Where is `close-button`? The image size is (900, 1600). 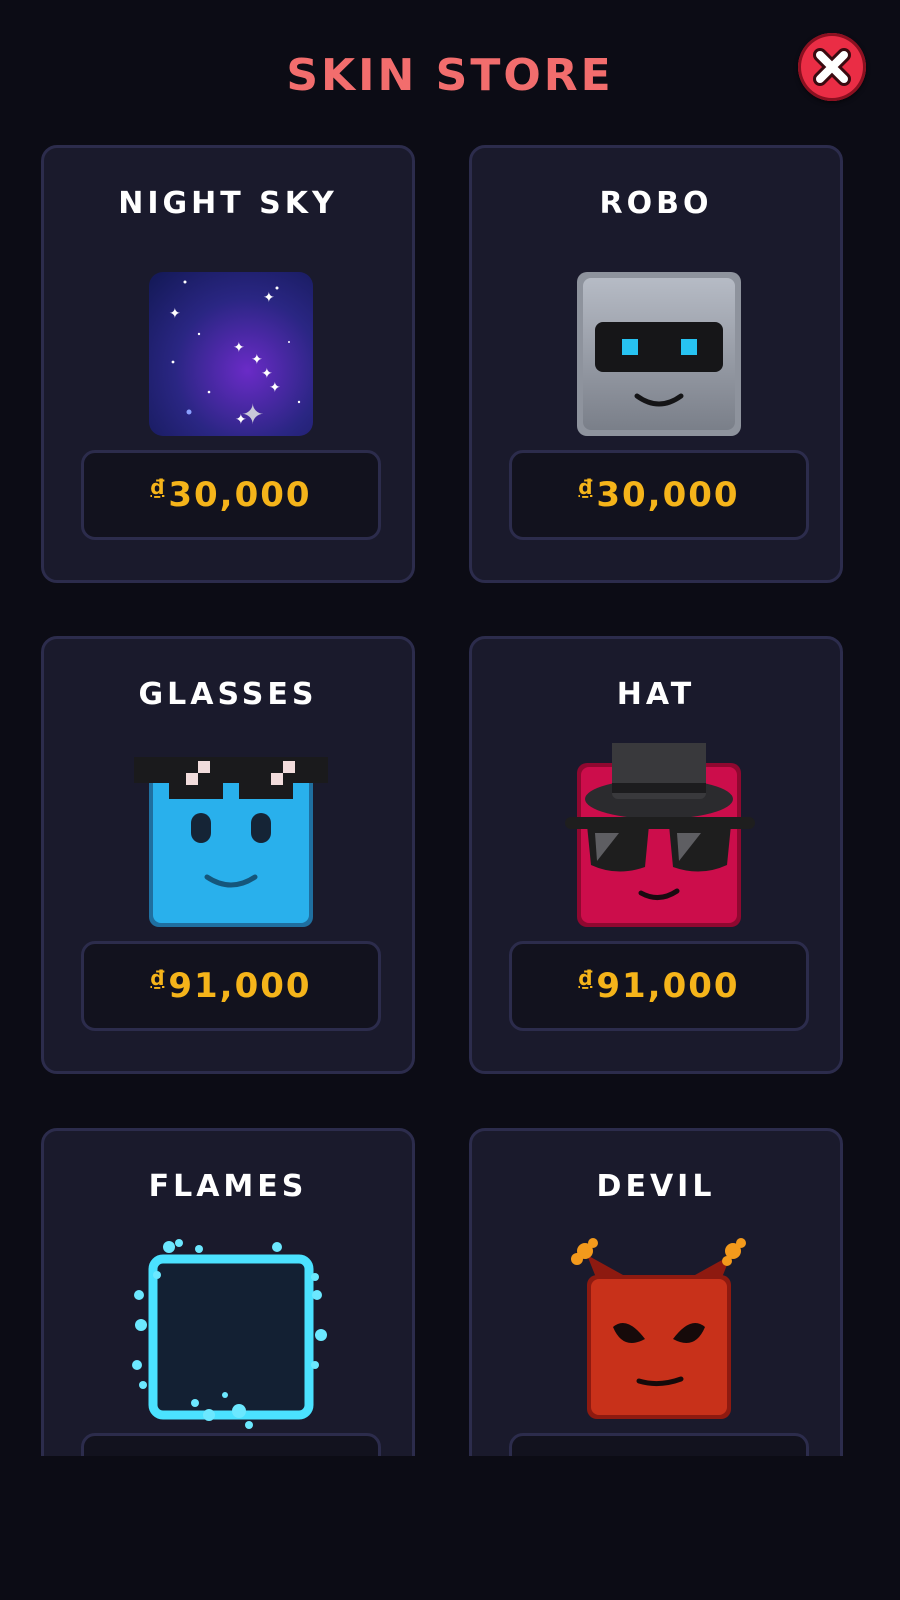 close-button is located at coordinates (832, 67).